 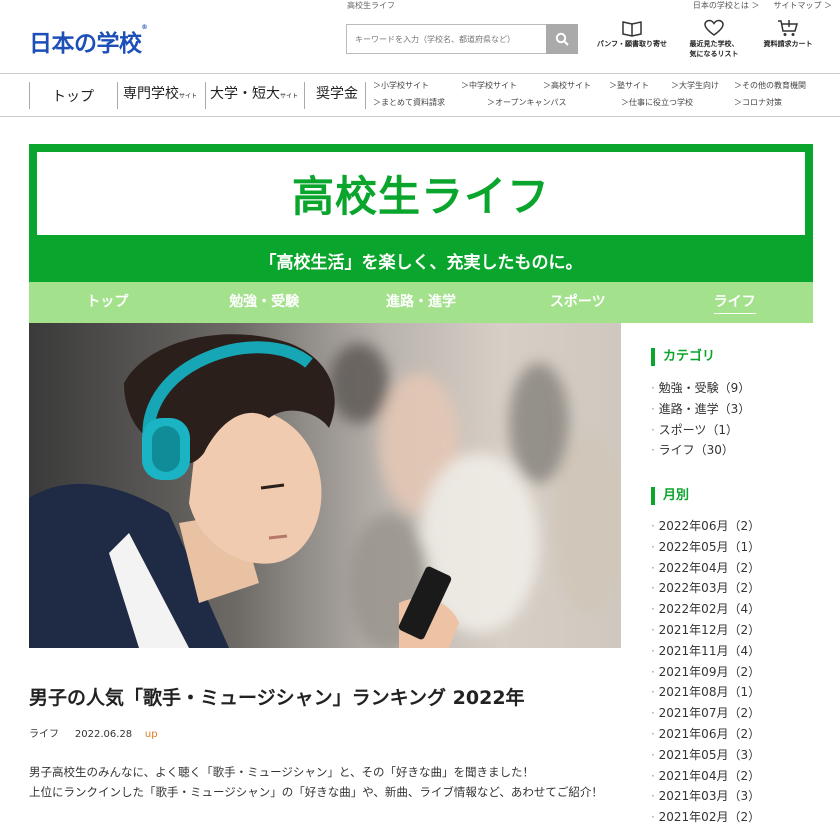 What do you see at coordinates (700, 450) in the screenshot?
I see `category-item: ライフ（30）` at bounding box center [700, 450].